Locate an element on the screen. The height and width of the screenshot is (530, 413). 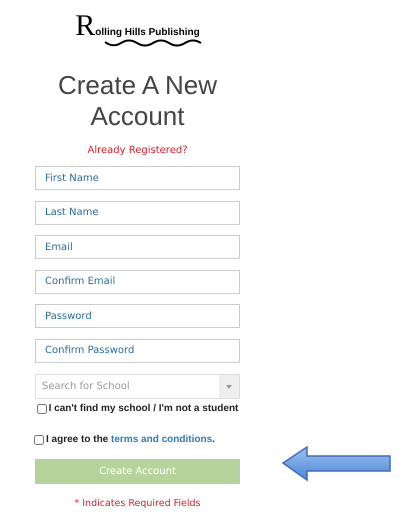
left-arrow-icon is located at coordinates (337, 464).